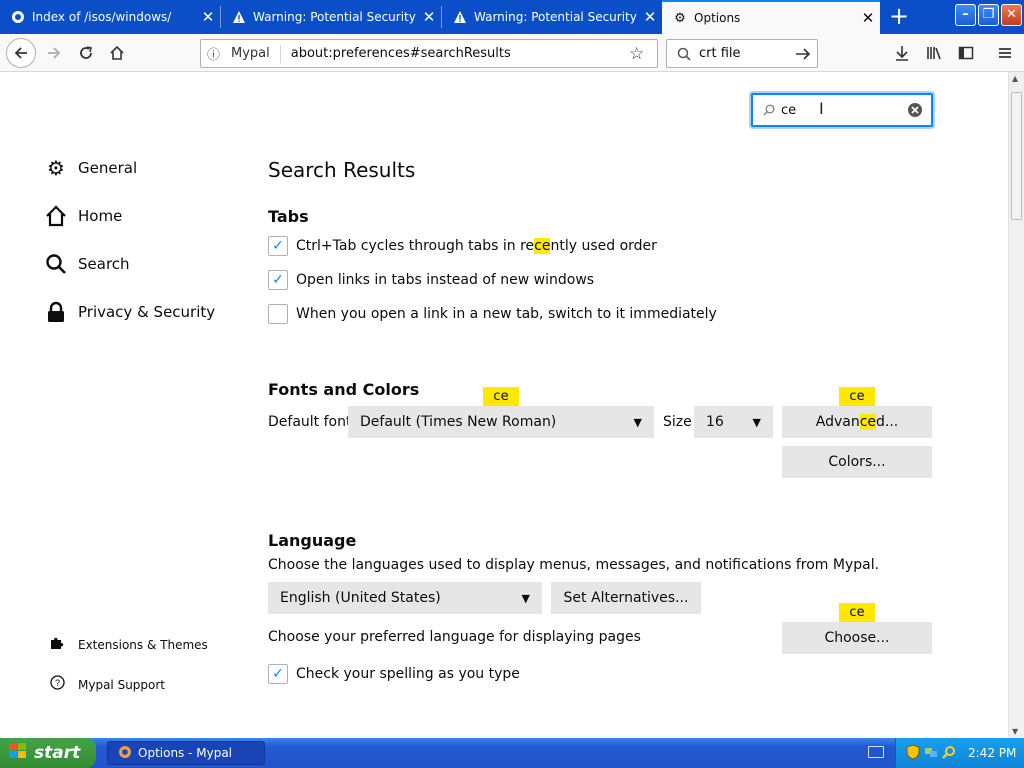 This screenshot has width=1024, height=768. What do you see at coordinates (842, 110) in the screenshot?
I see `preferences-search-input: ce I` at bounding box center [842, 110].